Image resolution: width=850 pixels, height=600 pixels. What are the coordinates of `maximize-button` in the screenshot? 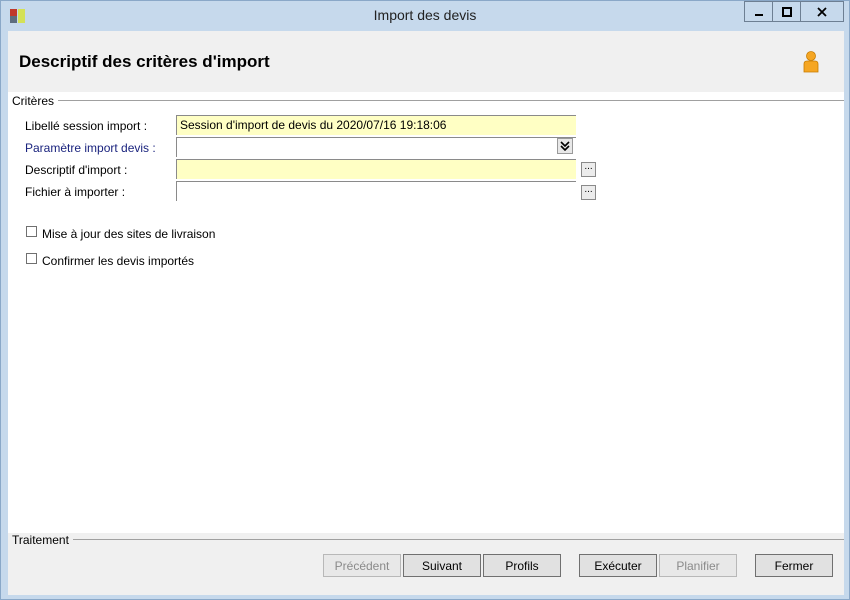 It's located at (786, 11).